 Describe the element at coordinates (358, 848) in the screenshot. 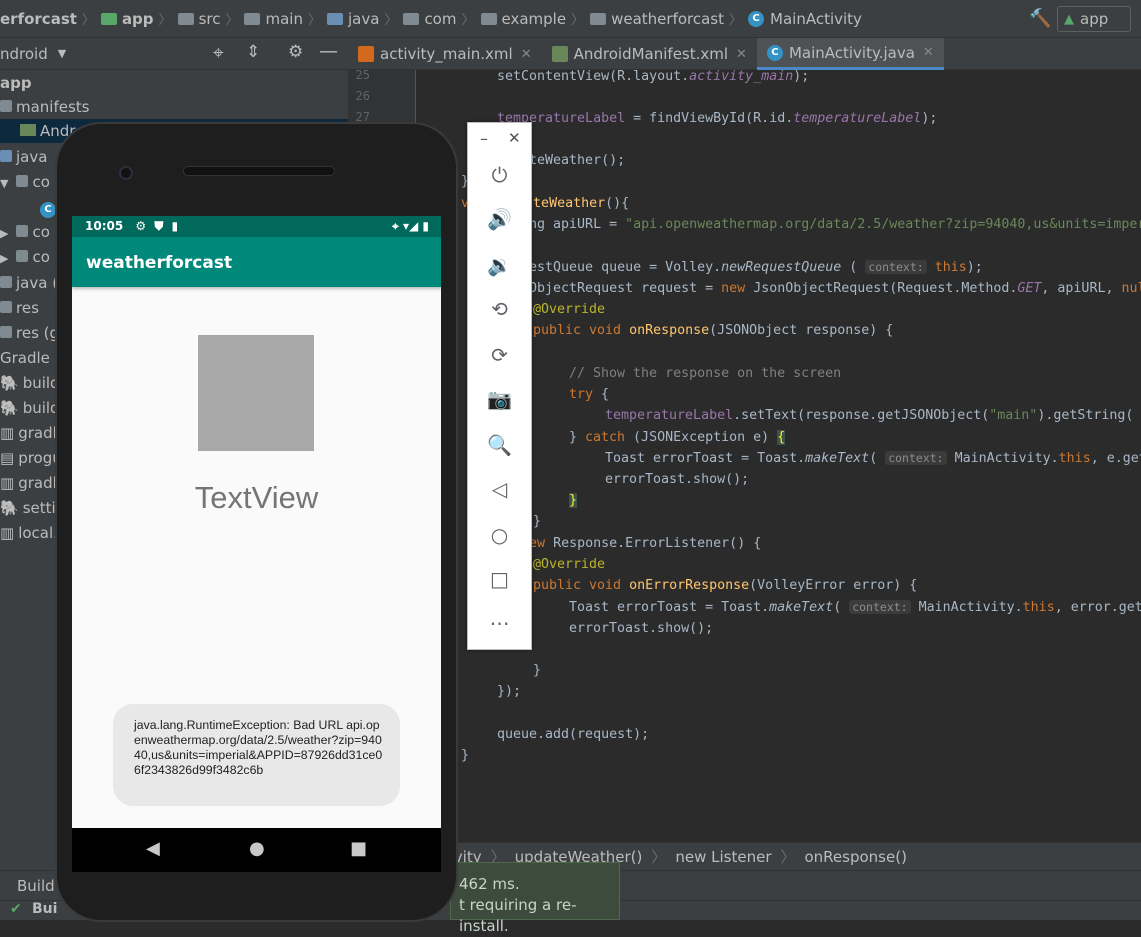

I see `overview-icon: ■` at that location.